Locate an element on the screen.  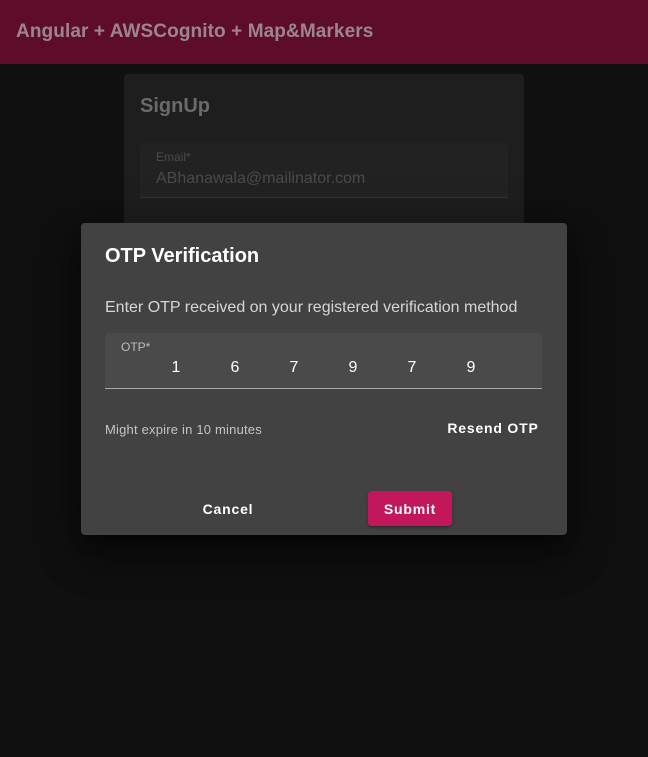
otp-expiry-note: Might expire in 10 minutes is located at coordinates (183, 429).